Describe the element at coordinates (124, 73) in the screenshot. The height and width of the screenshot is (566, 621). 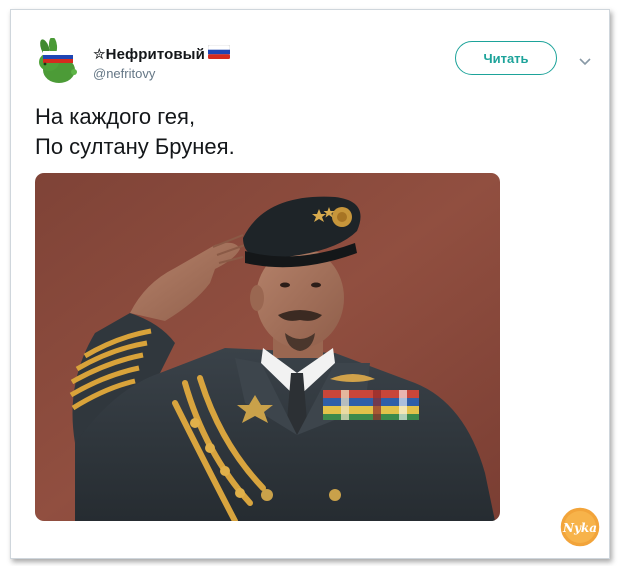
I see `author-handle: @nefritovy` at that location.